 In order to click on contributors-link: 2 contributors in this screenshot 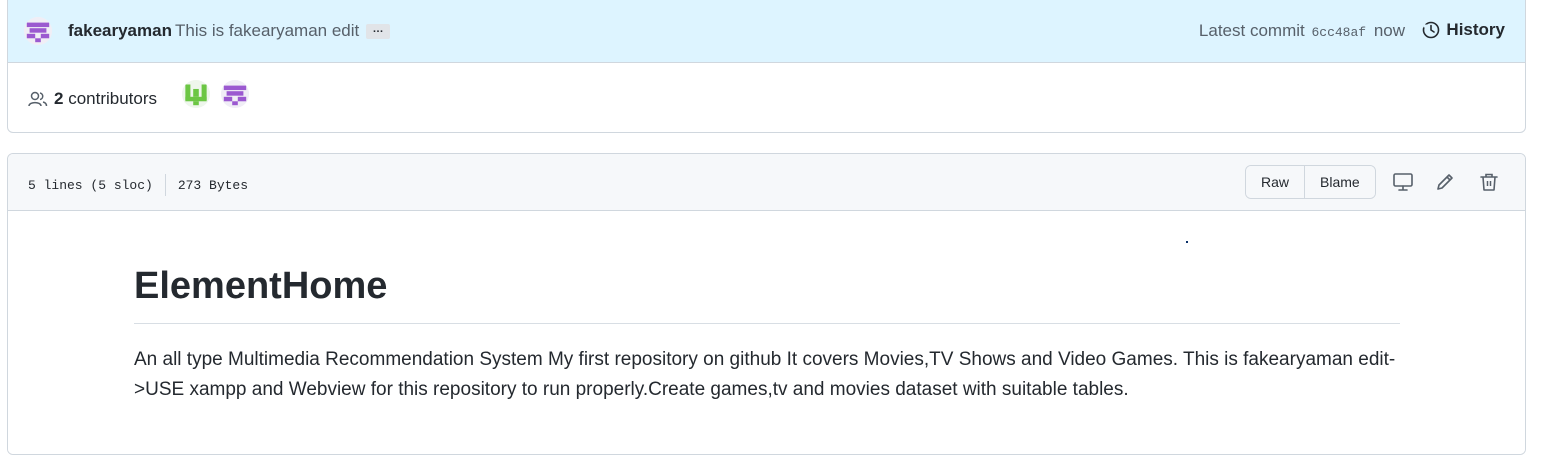, I will do `click(92, 99)`.